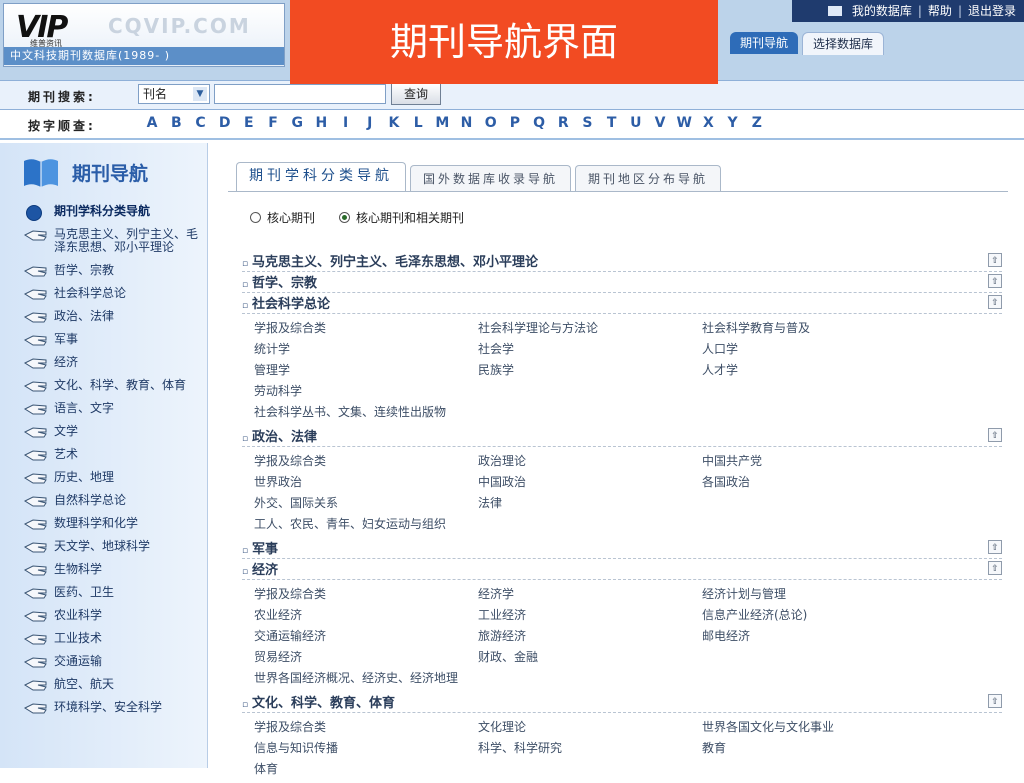 This screenshot has width=1024, height=783. What do you see at coordinates (622, 702) in the screenshot?
I see `category-header: ▫ 文化、科学、教育、体育 ⇧` at bounding box center [622, 702].